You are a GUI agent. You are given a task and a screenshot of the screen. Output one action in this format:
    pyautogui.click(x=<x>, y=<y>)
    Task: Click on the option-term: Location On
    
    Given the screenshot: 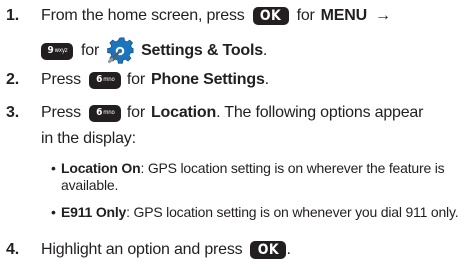 What is the action you would take?
    pyautogui.click(x=101, y=168)
    